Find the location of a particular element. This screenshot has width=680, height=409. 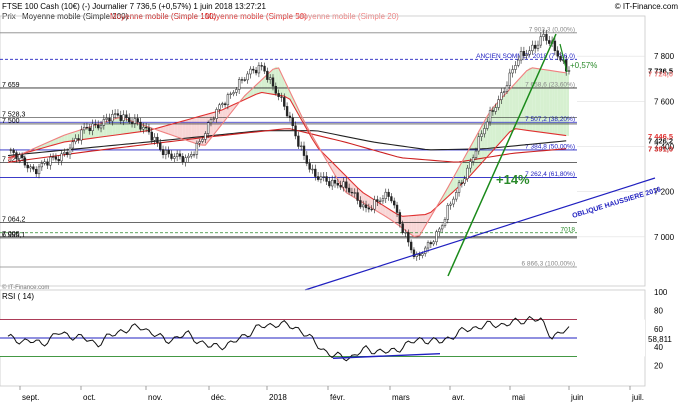

rsi-tick-label: 20 is located at coordinates (658, 366).